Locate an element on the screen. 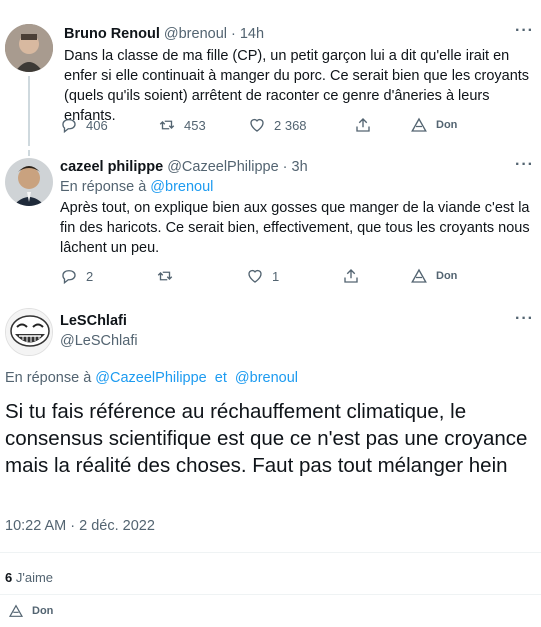 The height and width of the screenshot is (627, 541). reply-count: 406 is located at coordinates (97, 125).